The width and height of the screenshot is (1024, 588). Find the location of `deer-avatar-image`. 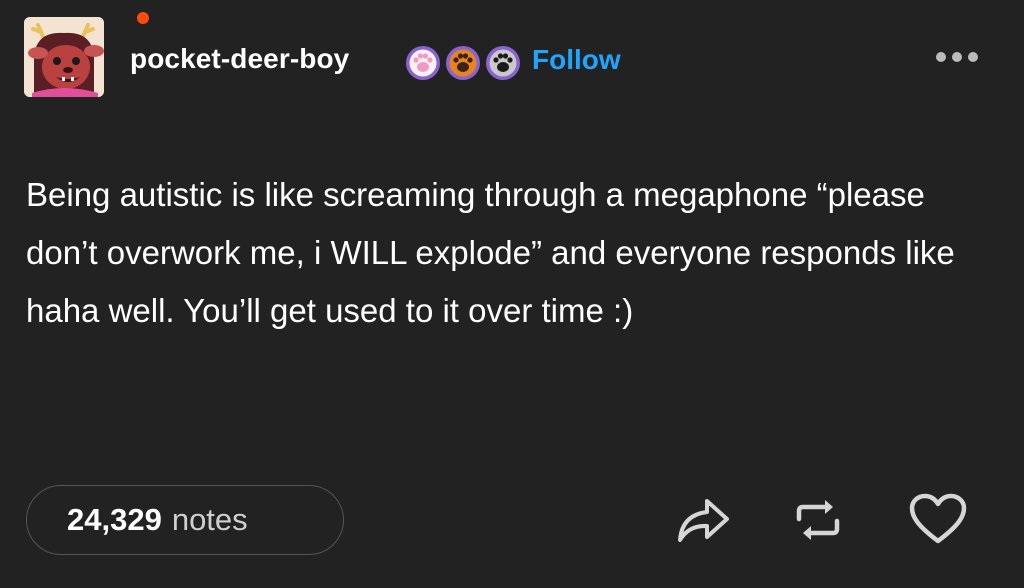

deer-avatar-image is located at coordinates (64, 57).